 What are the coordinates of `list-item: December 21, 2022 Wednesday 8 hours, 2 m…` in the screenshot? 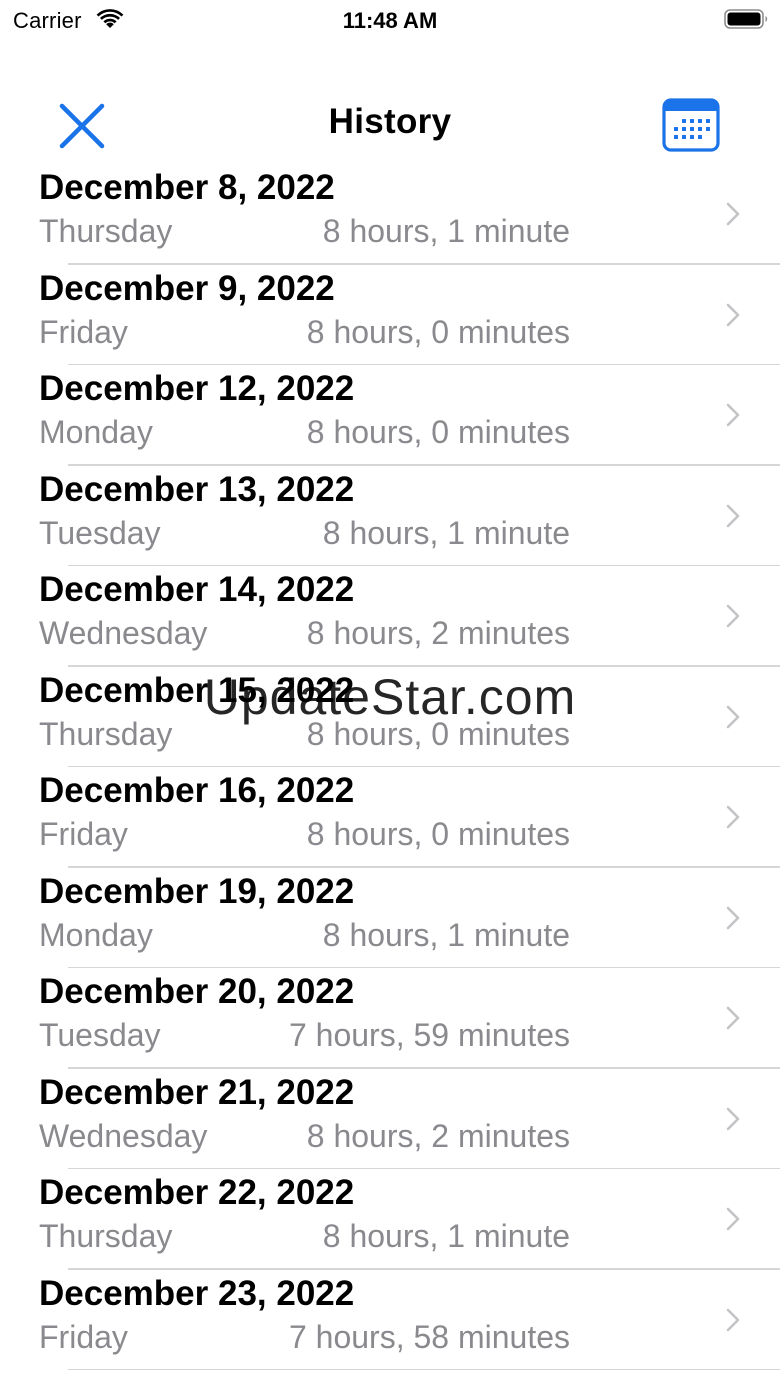 It's located at (390, 1119).